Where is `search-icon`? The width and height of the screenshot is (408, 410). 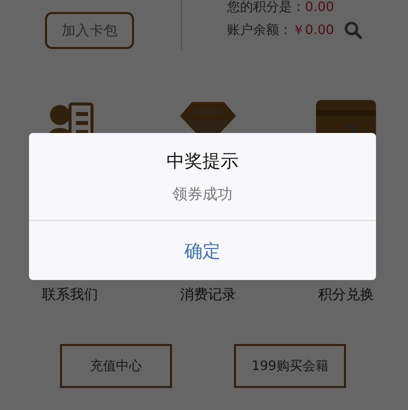
search-icon is located at coordinates (353, 30).